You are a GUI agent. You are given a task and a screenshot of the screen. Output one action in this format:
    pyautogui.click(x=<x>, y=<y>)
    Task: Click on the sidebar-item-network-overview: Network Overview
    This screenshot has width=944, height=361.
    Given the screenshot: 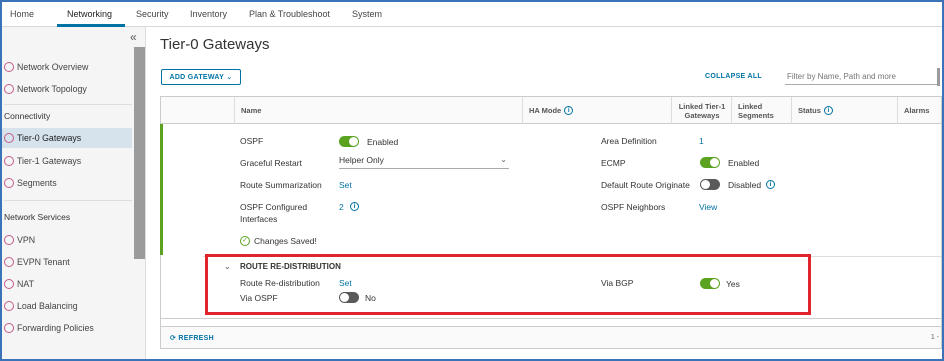 What is the action you would take?
    pyautogui.click(x=67, y=67)
    